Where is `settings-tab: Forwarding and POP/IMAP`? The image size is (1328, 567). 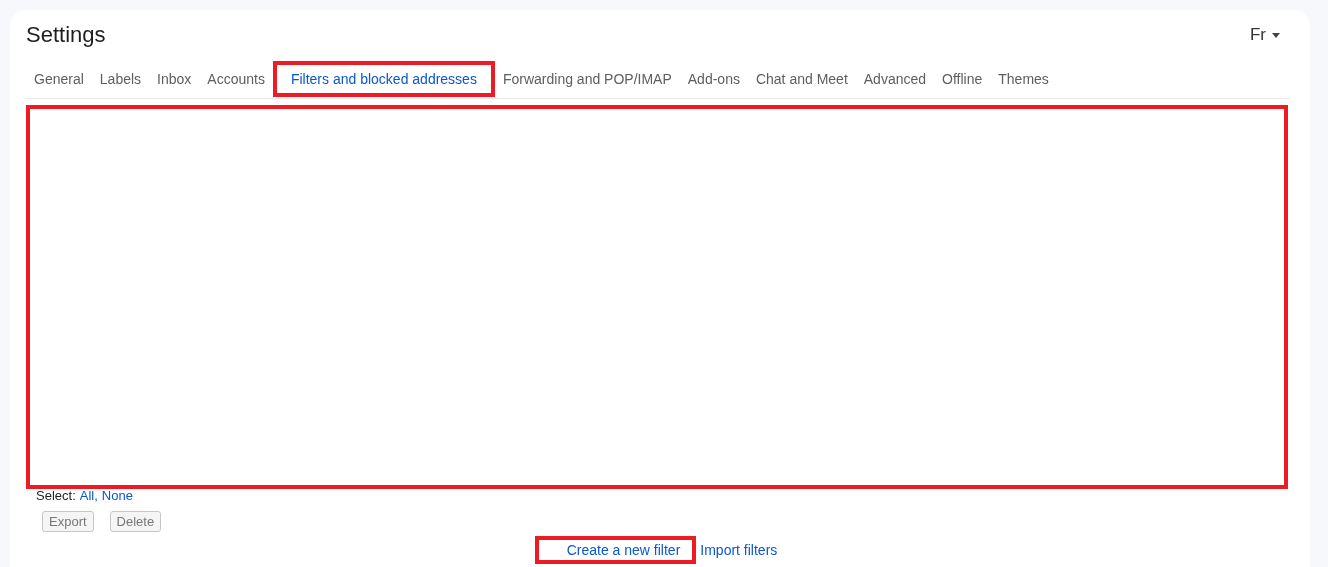 settings-tab: Forwarding and POP/IMAP is located at coordinates (587, 79).